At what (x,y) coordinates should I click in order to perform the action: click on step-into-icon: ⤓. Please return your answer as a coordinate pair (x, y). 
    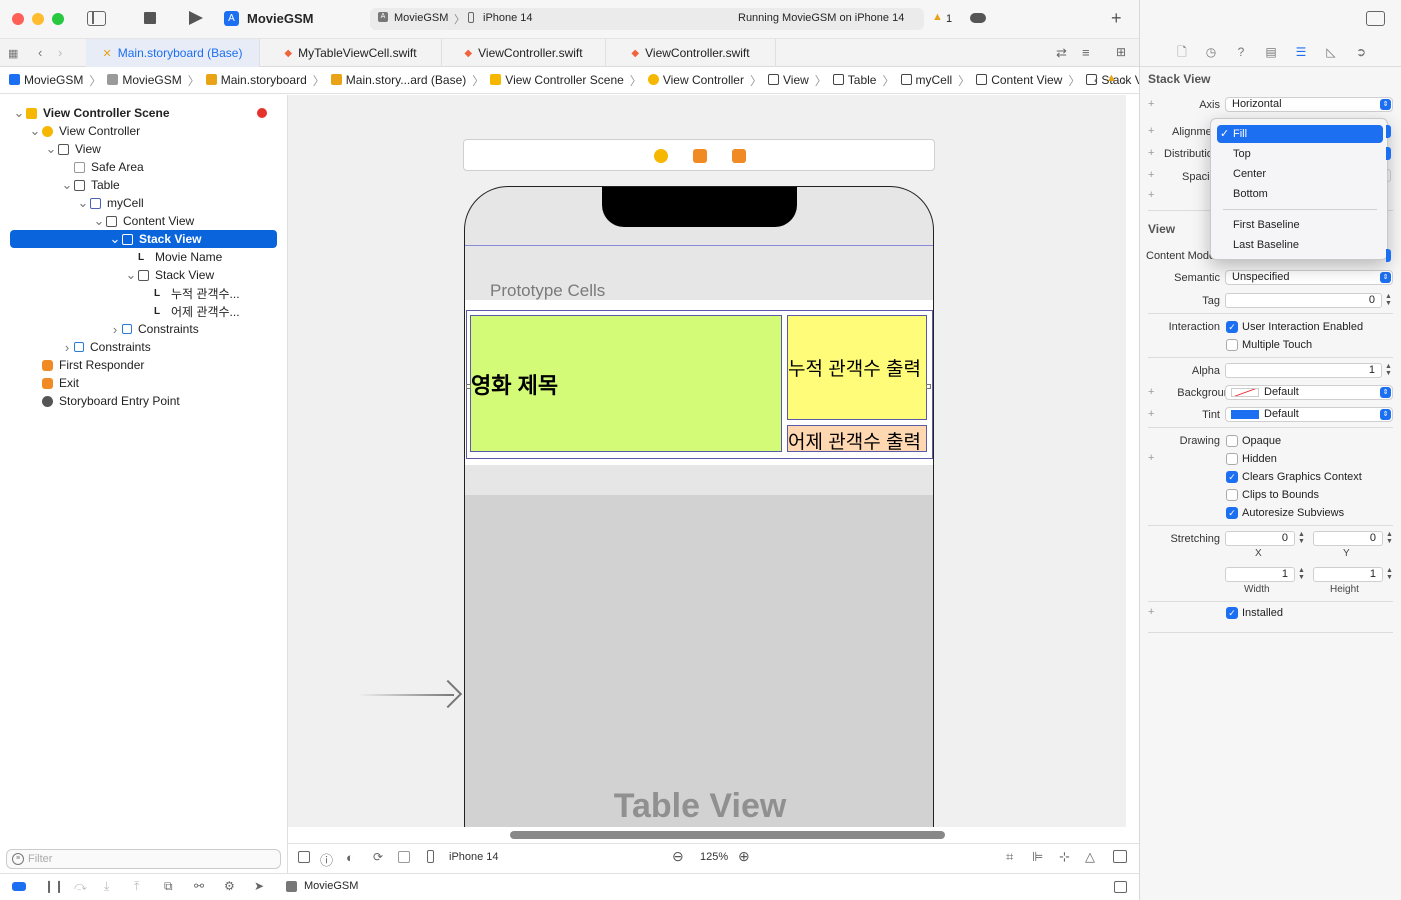
    Looking at the image, I should click on (106, 886).